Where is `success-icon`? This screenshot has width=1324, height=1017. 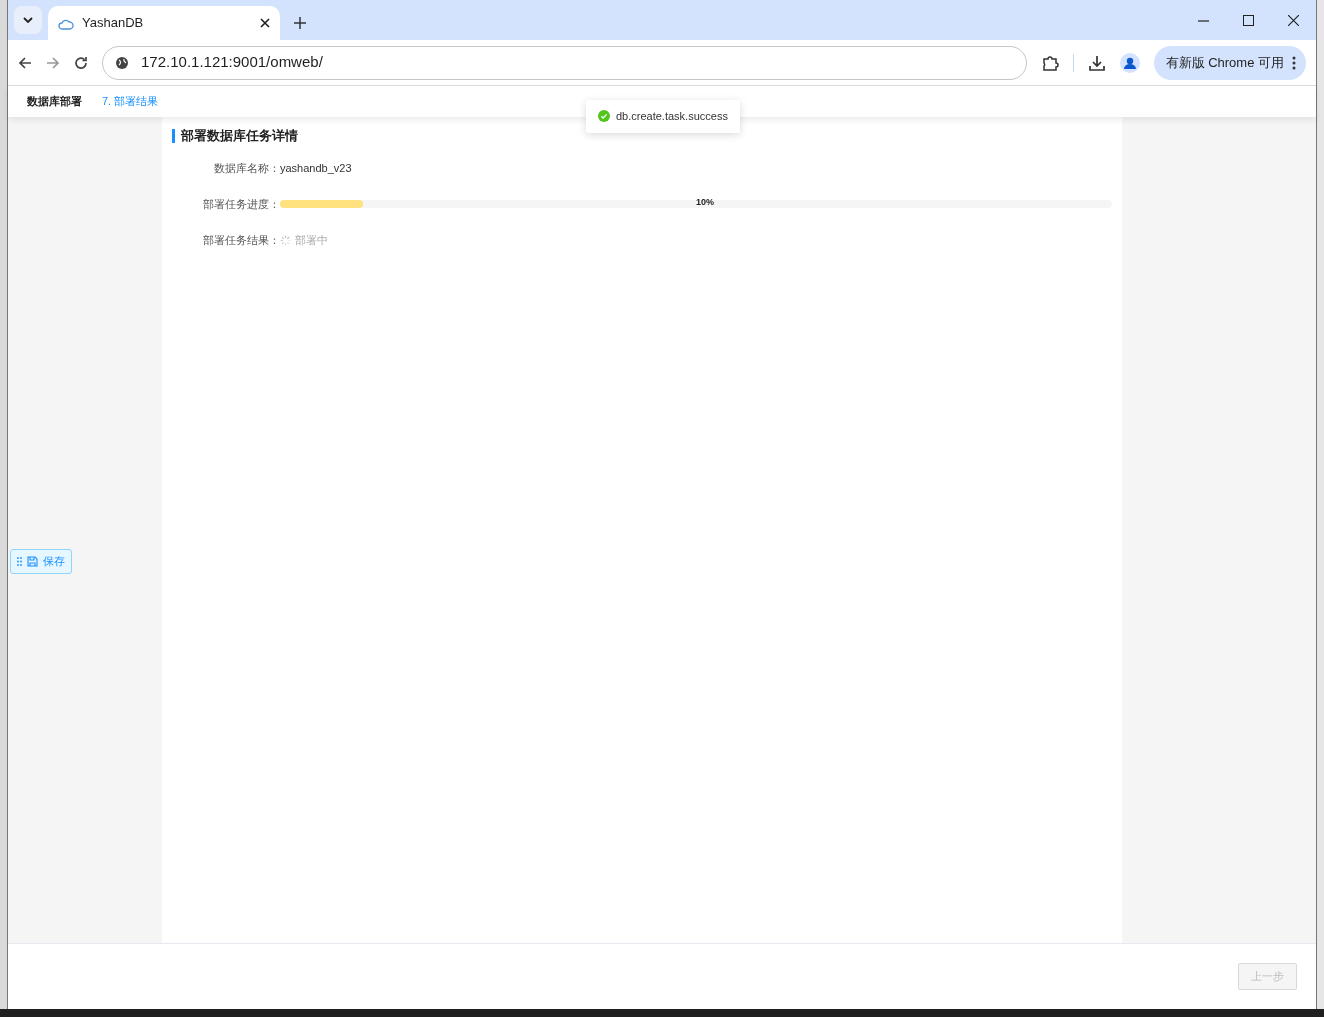
success-icon is located at coordinates (604, 116).